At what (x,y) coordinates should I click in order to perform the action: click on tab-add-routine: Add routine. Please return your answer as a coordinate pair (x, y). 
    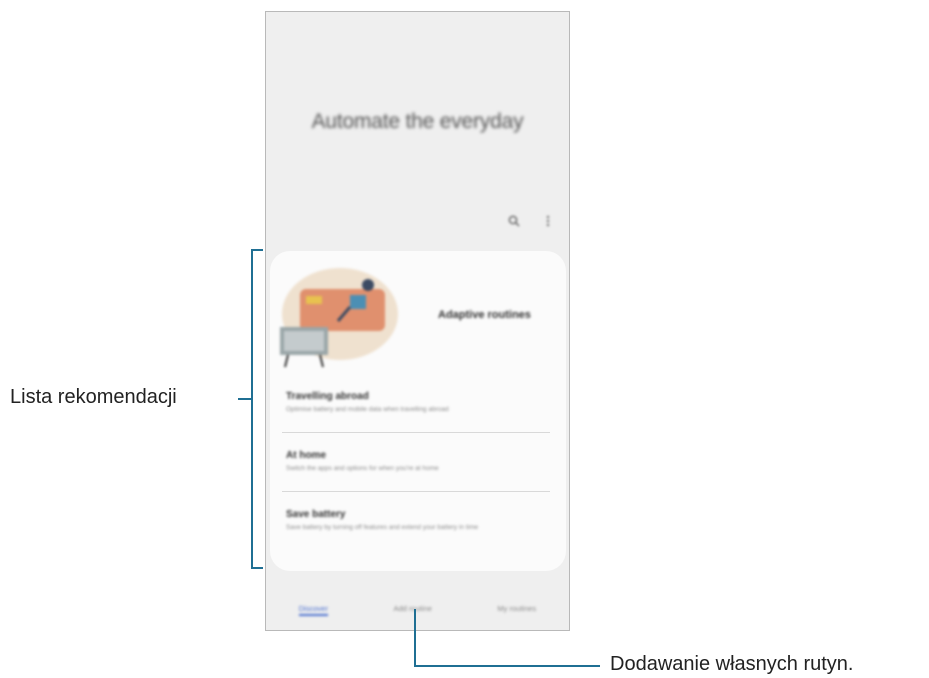
    Looking at the image, I should click on (413, 608).